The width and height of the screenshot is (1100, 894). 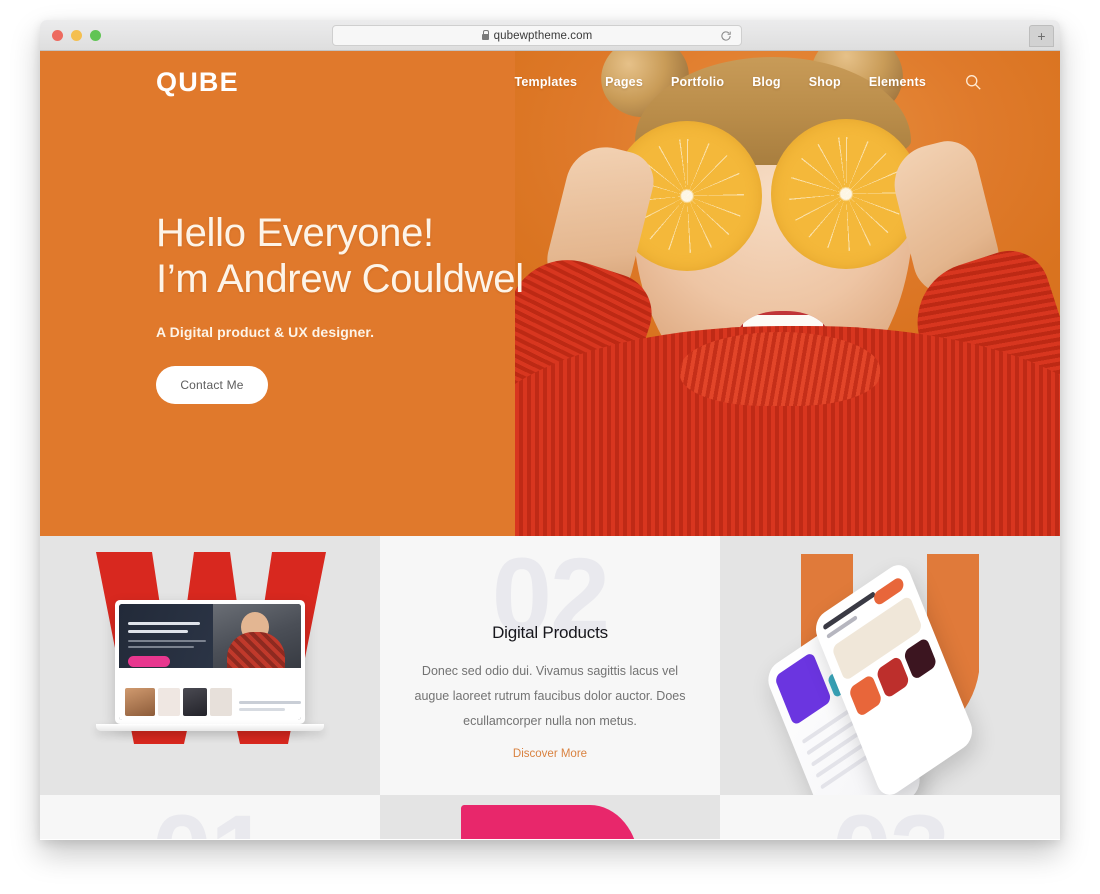 I want to click on card-title: Digital Products, so click(x=550, y=632).